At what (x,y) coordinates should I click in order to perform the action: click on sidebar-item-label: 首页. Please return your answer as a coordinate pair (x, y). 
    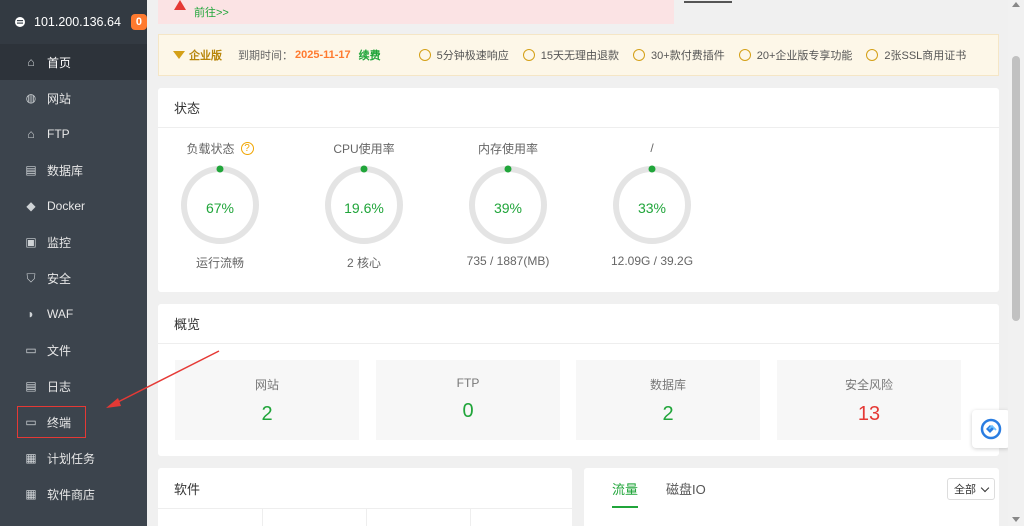
    Looking at the image, I should click on (59, 62).